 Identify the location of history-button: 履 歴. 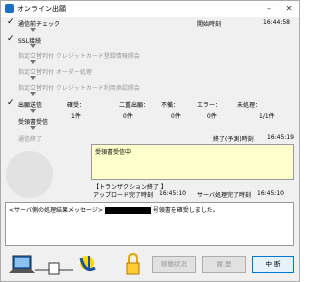
(224, 264).